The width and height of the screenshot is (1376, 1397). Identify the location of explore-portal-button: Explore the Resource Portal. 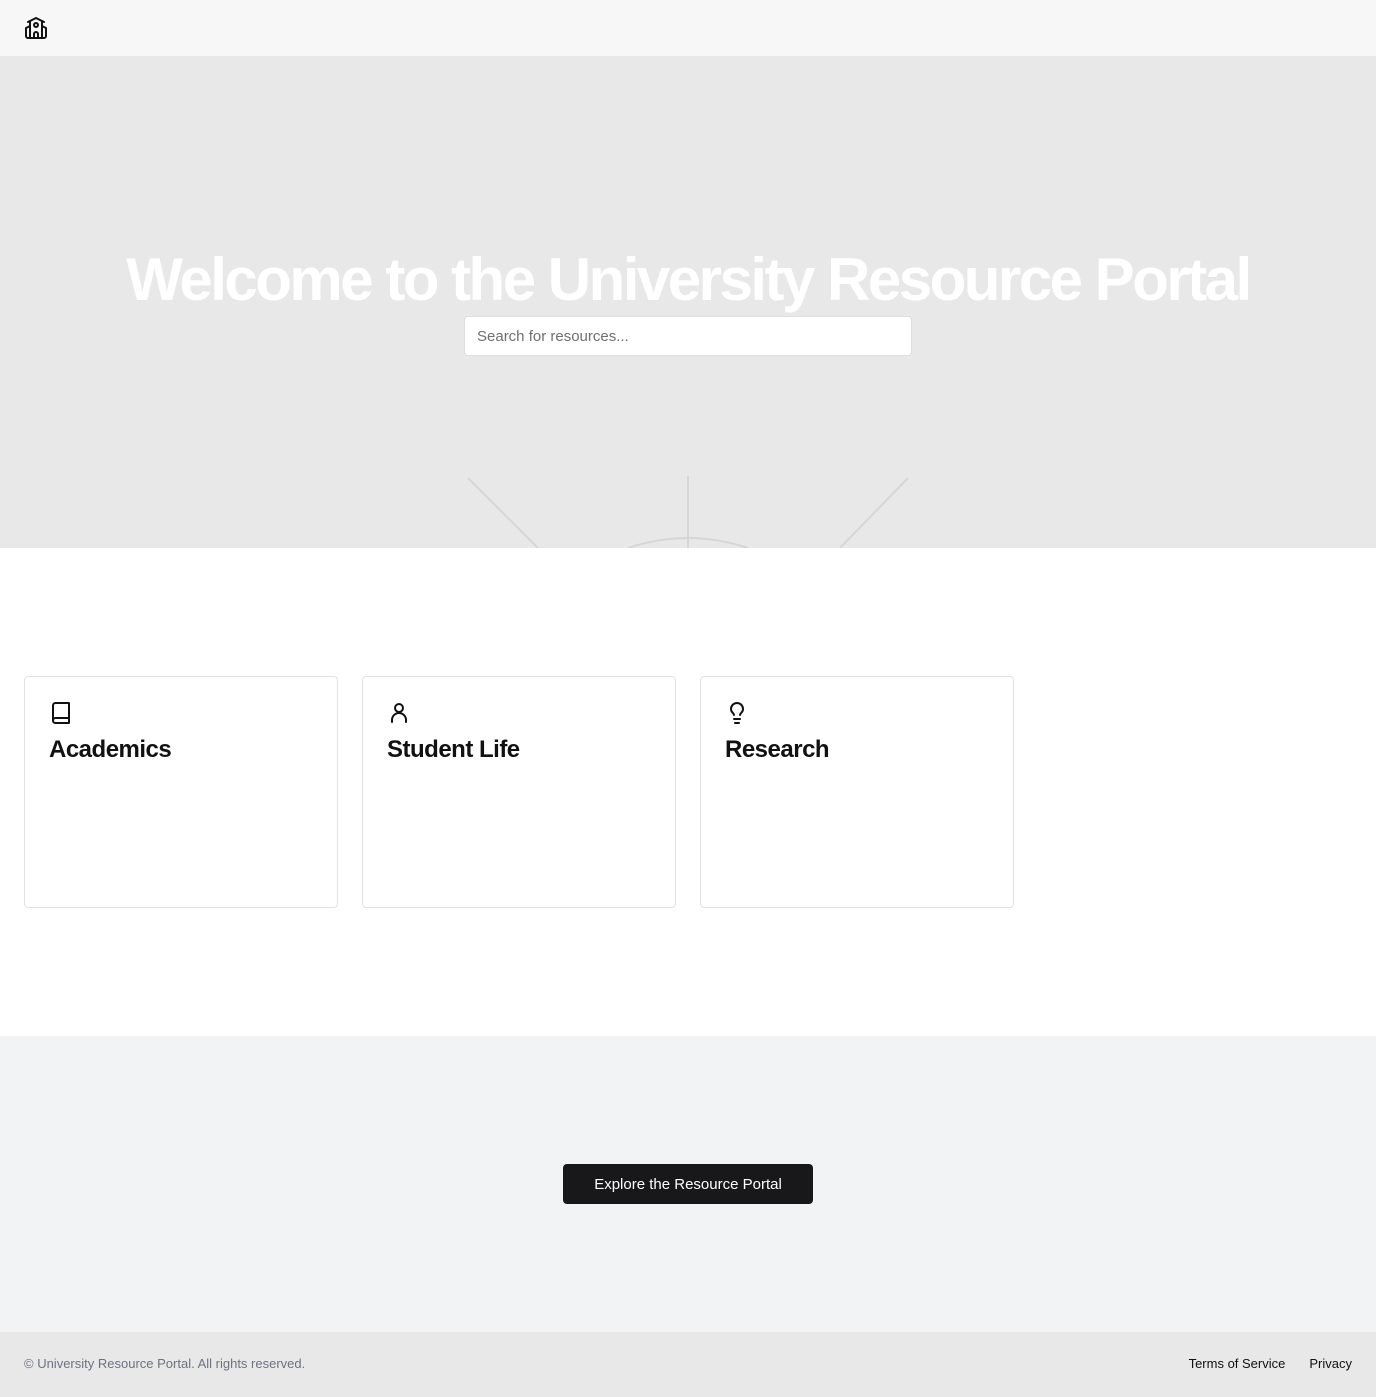
(688, 1184).